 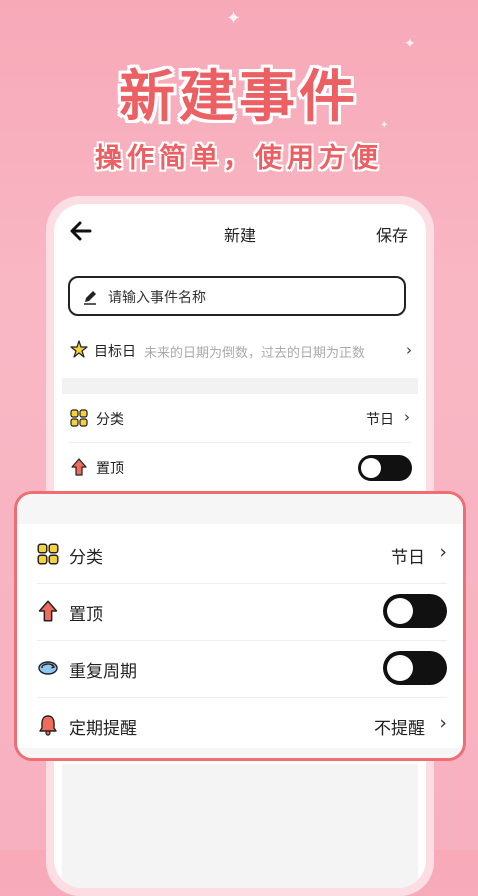 I want to click on star-icon, so click(x=79, y=349).